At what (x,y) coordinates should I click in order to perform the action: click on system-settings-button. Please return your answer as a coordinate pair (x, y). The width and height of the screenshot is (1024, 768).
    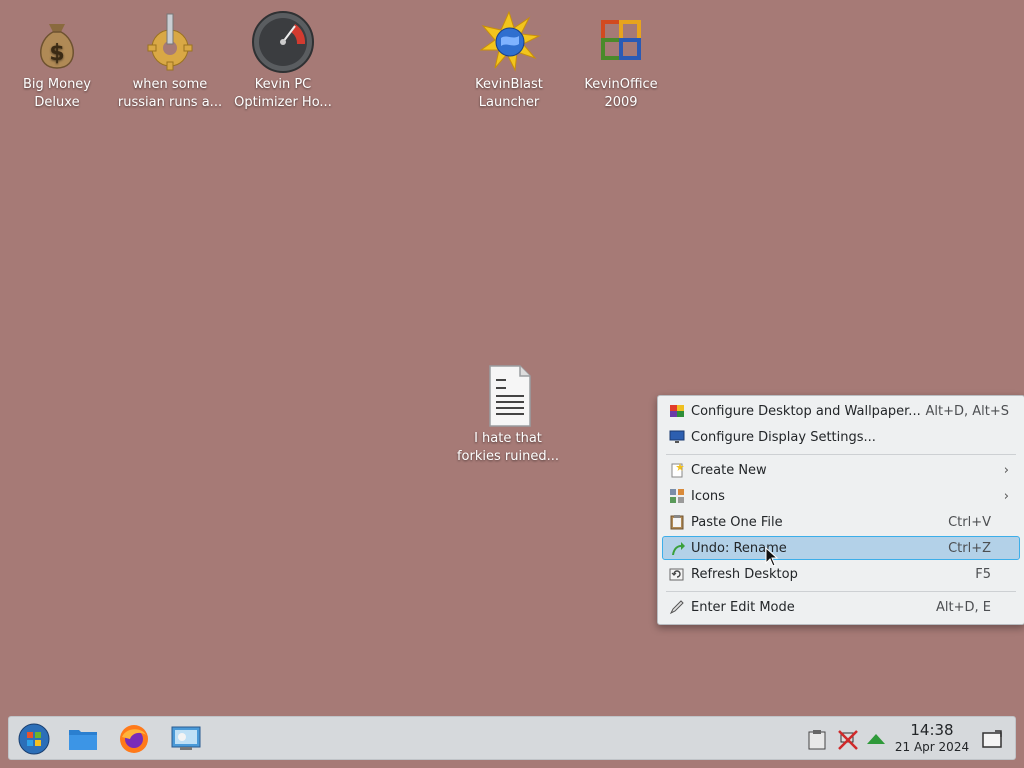
    Looking at the image, I should click on (186, 739).